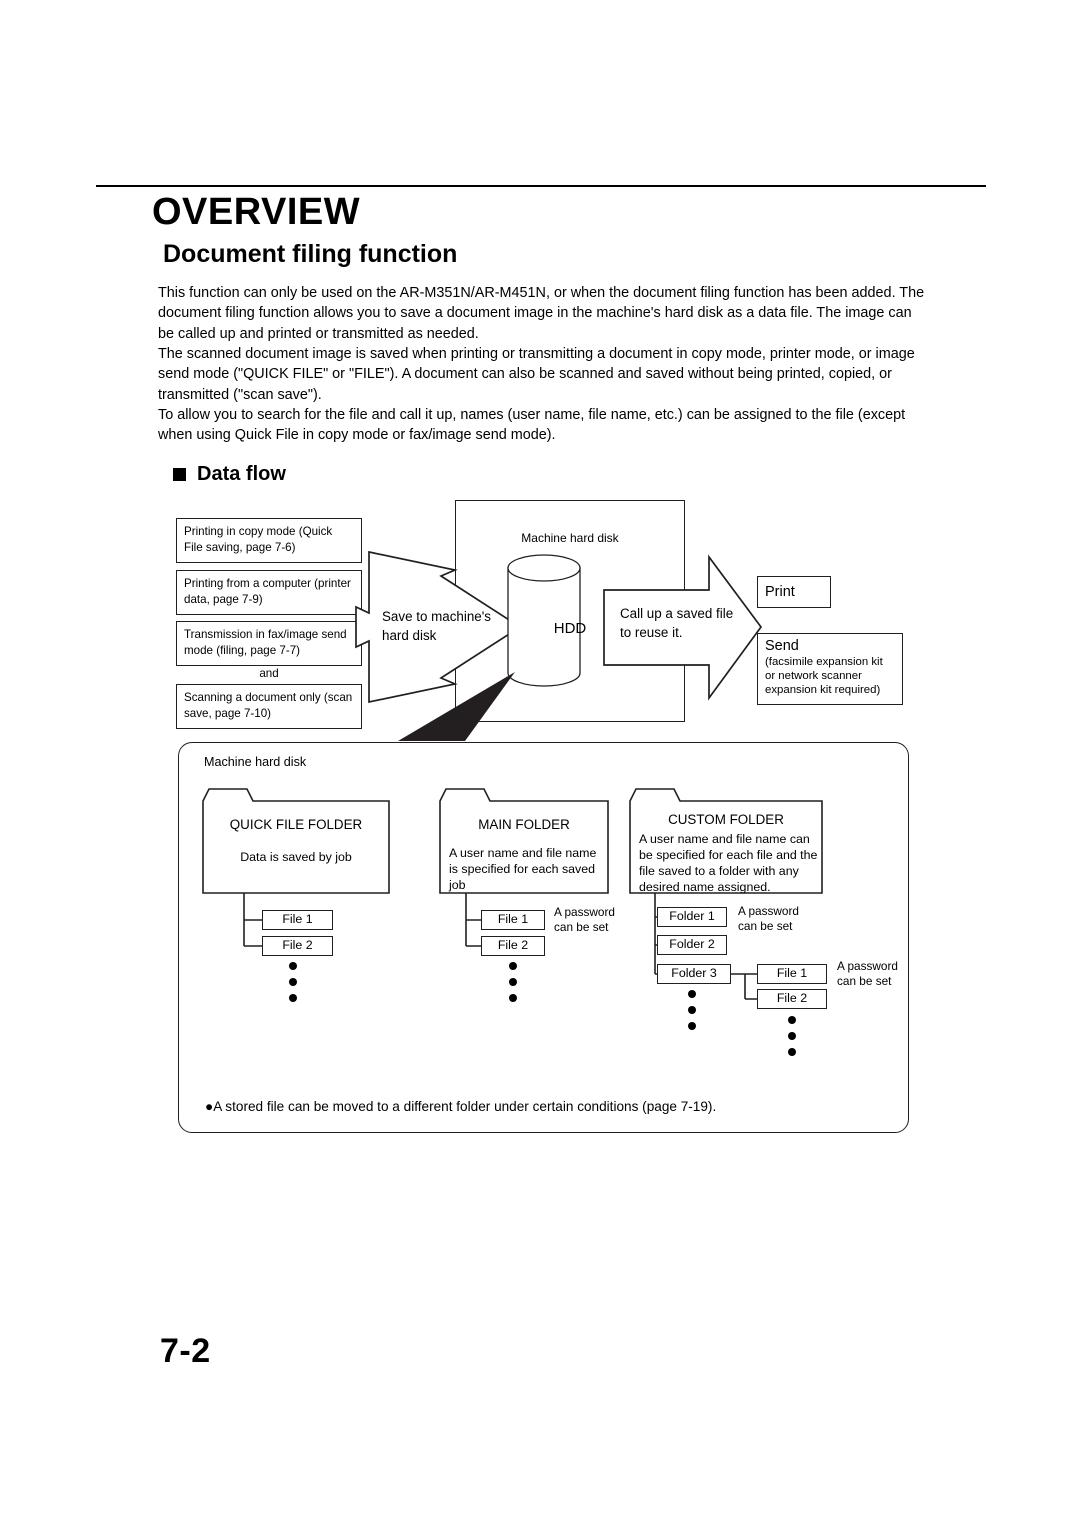 The image size is (1080, 1528). Describe the element at coordinates (185, 1351) in the screenshot. I see `page-number: 7-2` at that location.